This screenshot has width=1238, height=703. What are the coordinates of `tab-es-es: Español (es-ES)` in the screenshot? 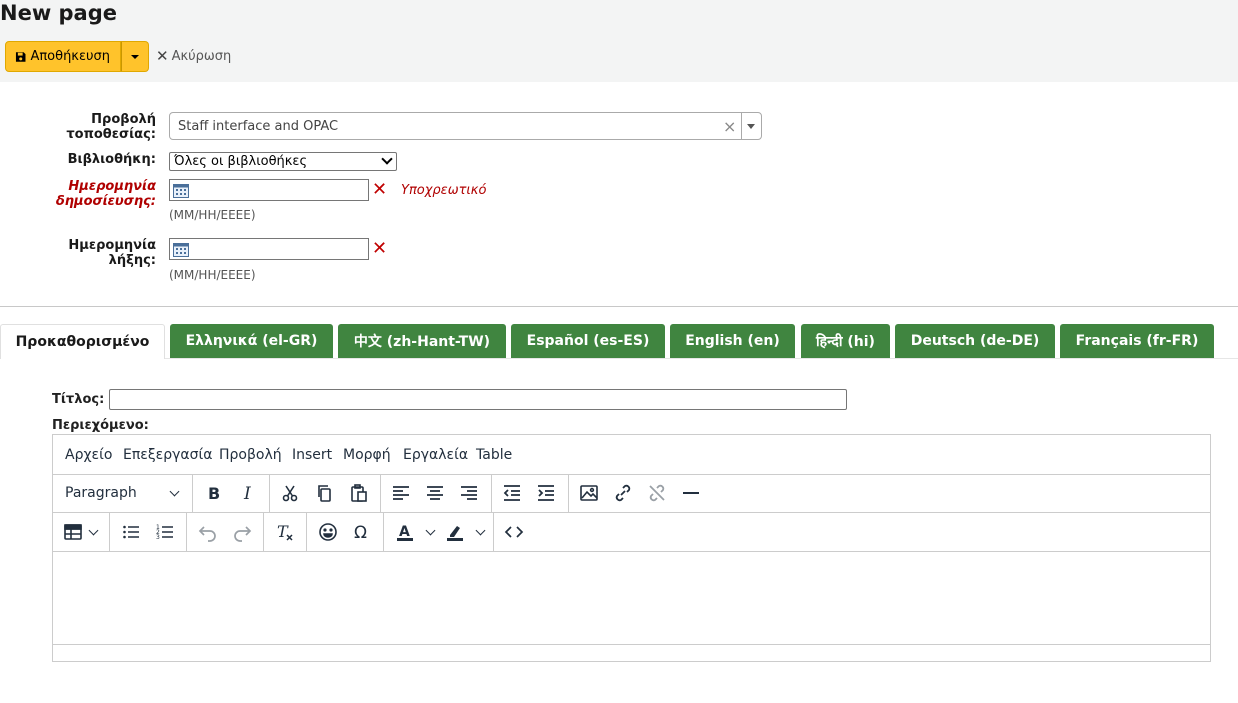 It's located at (588, 341).